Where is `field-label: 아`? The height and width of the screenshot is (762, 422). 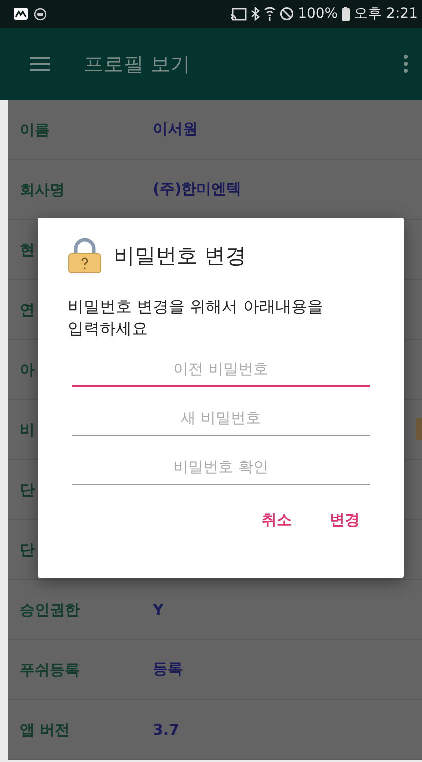 field-label: 아 is located at coordinates (27, 369).